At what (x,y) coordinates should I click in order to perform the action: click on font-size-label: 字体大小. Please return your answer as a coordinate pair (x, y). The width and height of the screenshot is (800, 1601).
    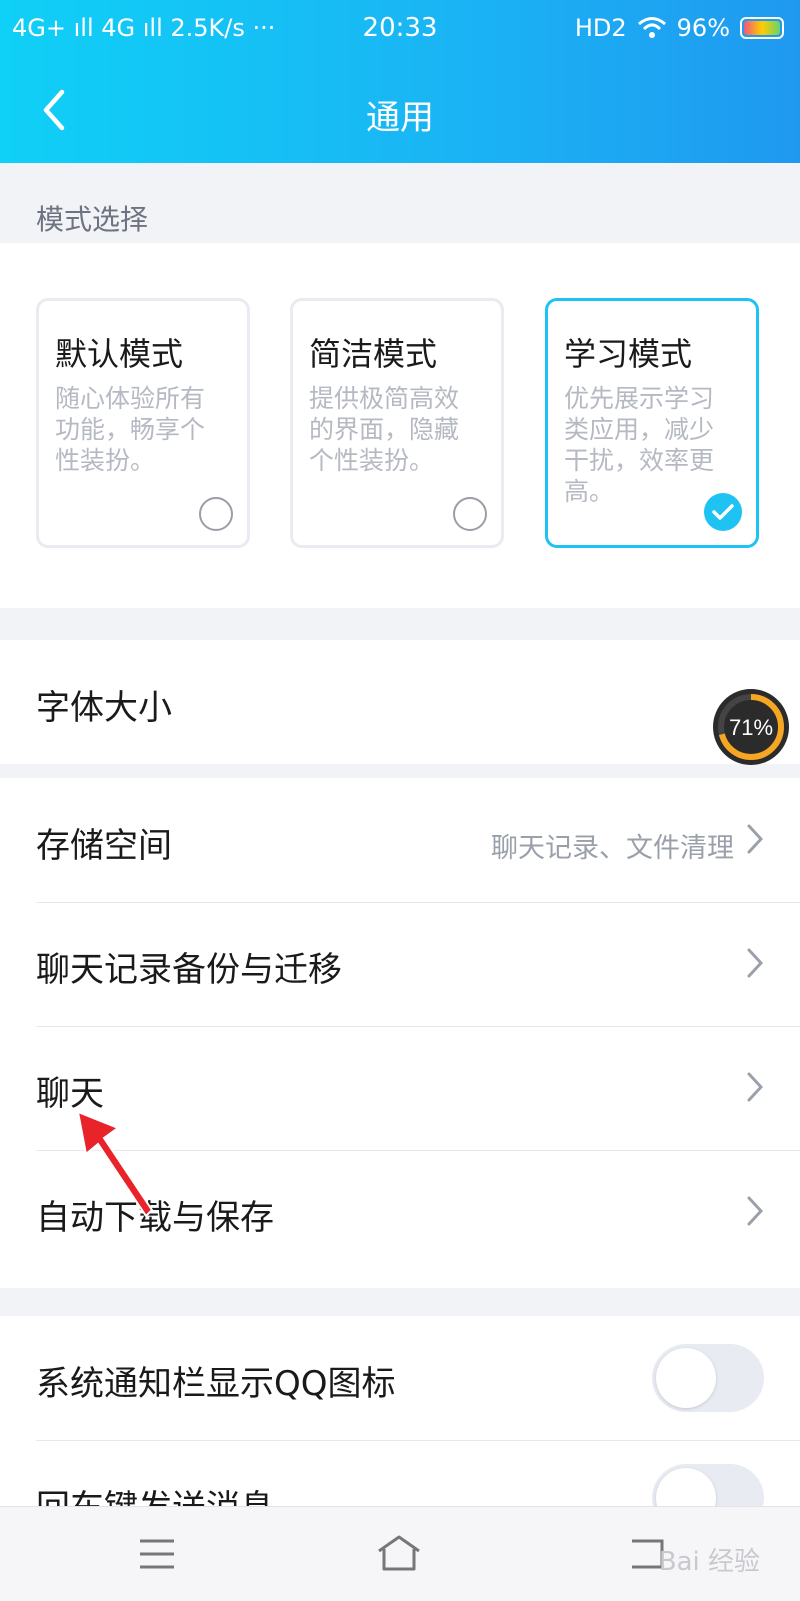
    Looking at the image, I should click on (104, 708).